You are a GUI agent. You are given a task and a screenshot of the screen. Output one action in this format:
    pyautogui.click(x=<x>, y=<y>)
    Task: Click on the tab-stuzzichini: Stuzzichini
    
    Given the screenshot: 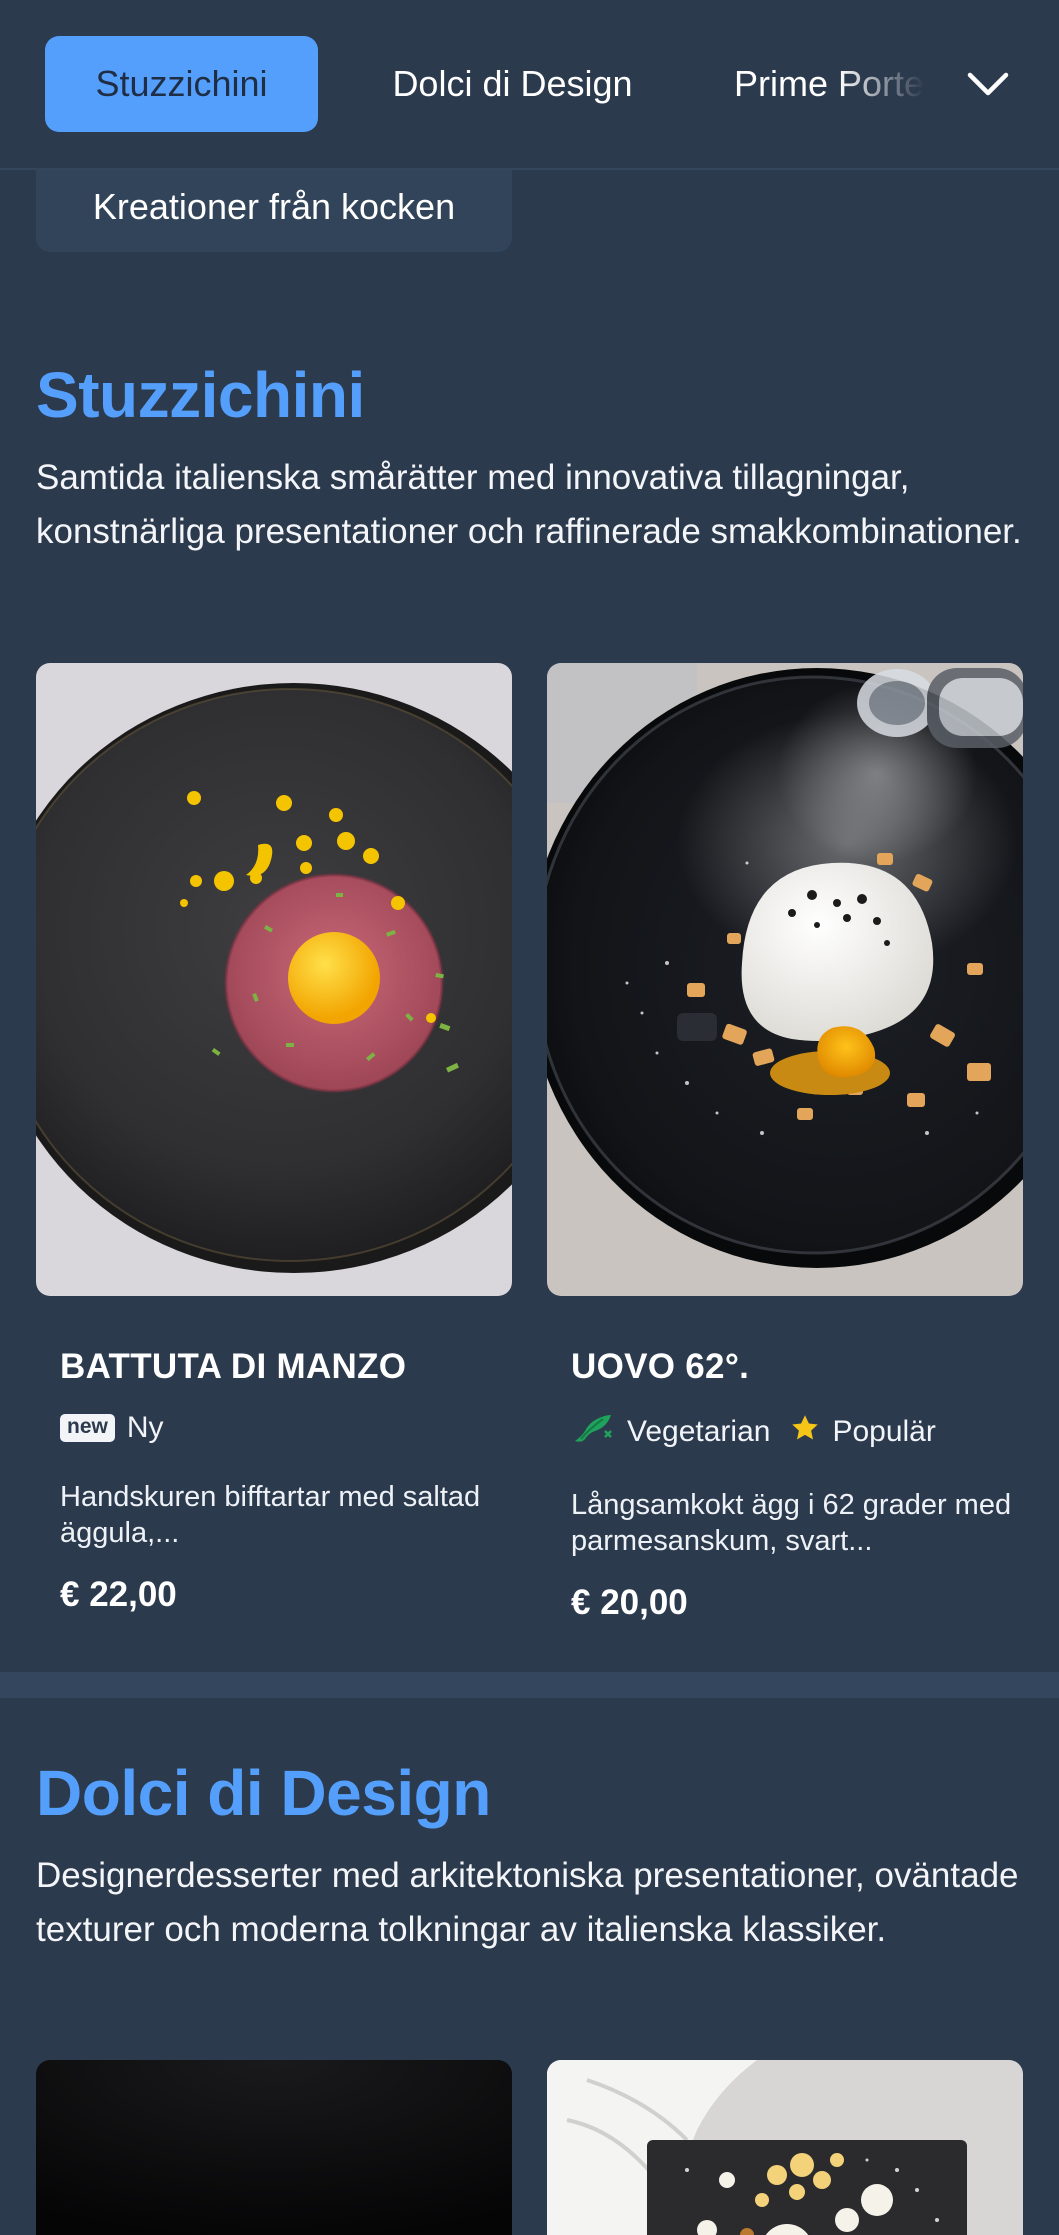 What is the action you would take?
    pyautogui.click(x=181, y=84)
    